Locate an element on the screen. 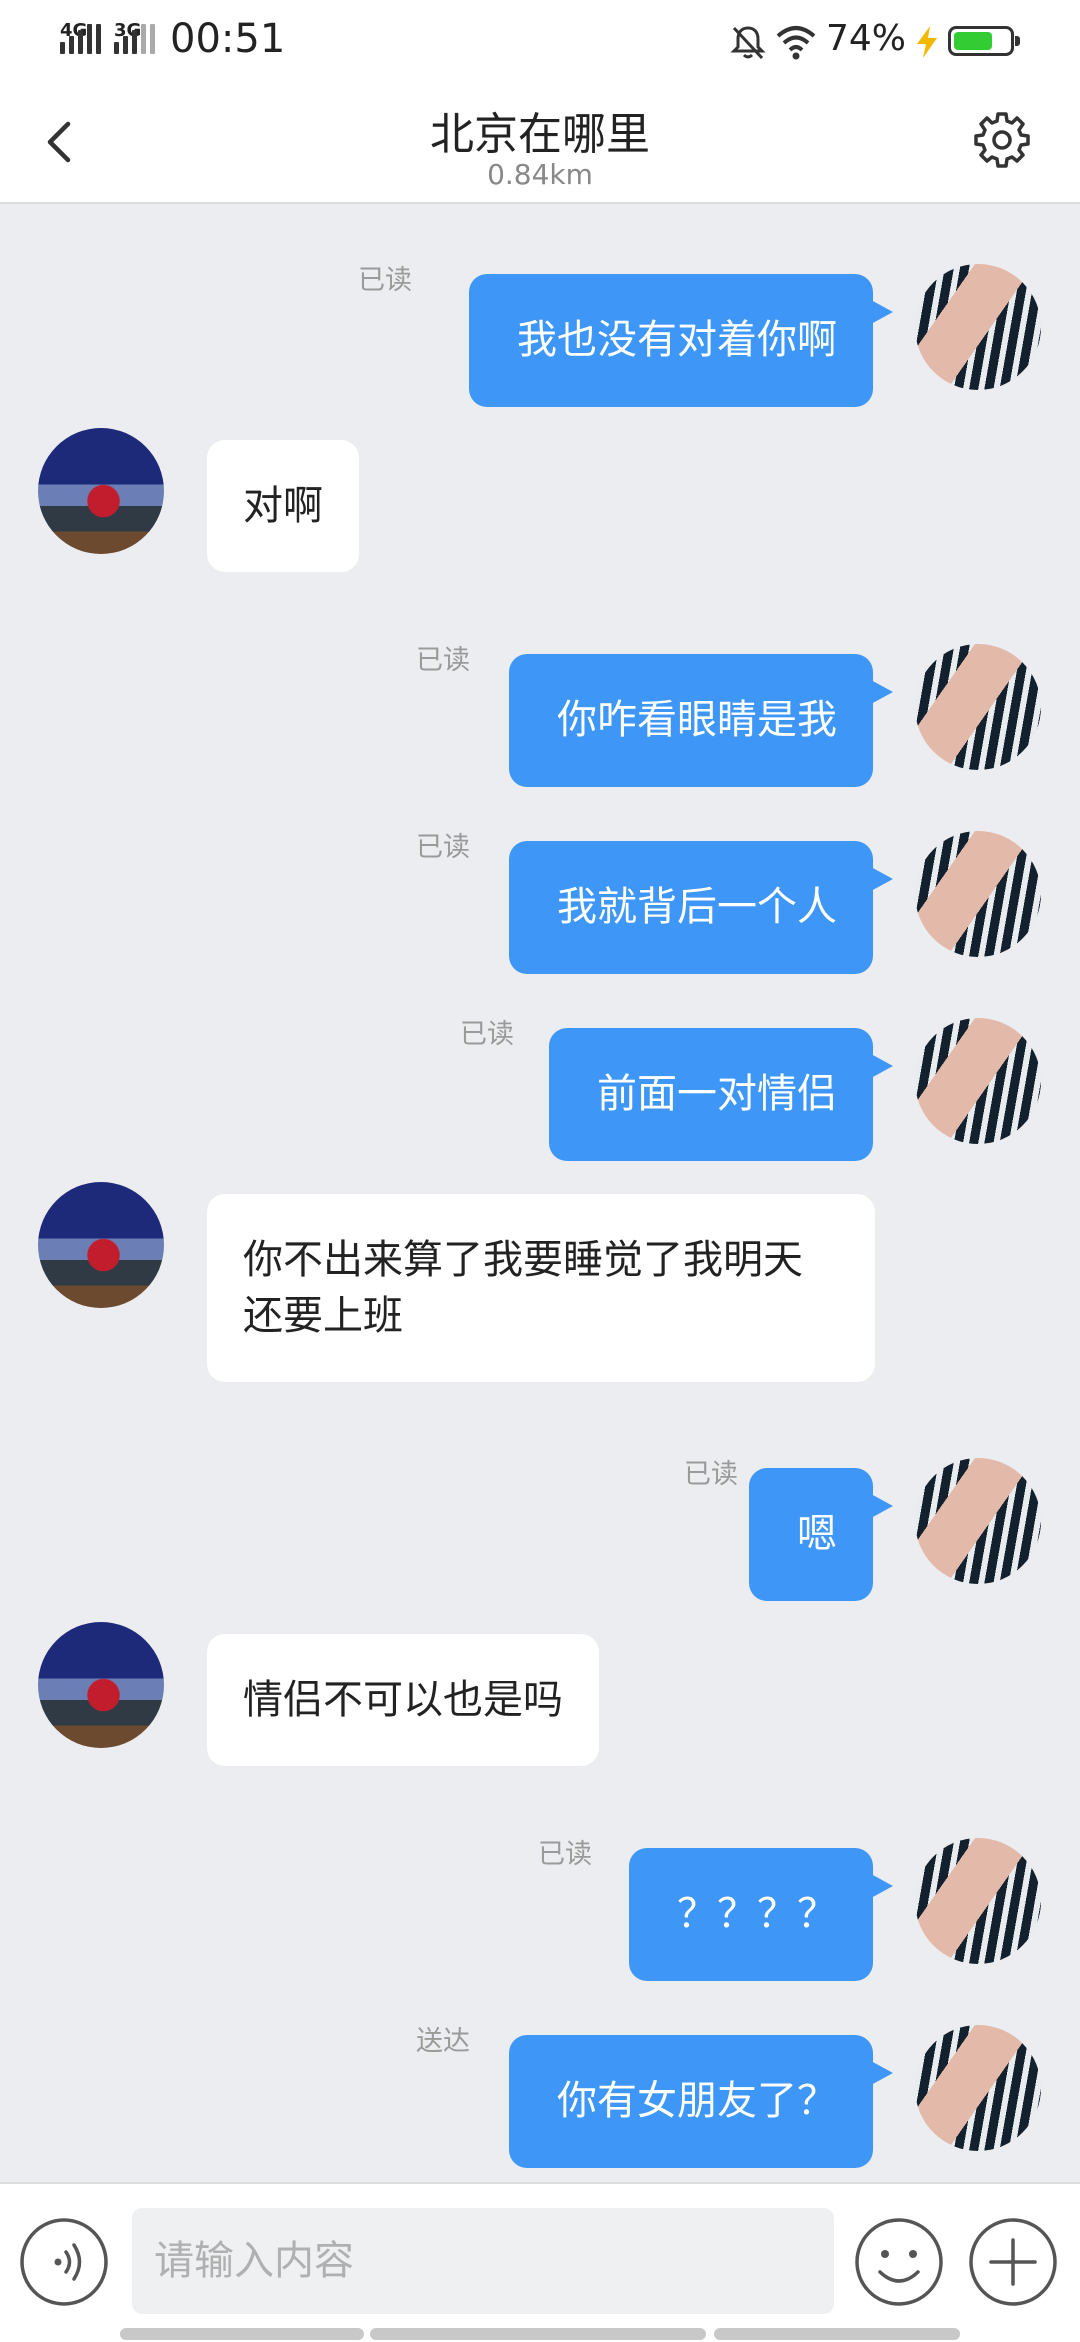  chat-header: 北京在哪里 0.84km is located at coordinates (540, 144).